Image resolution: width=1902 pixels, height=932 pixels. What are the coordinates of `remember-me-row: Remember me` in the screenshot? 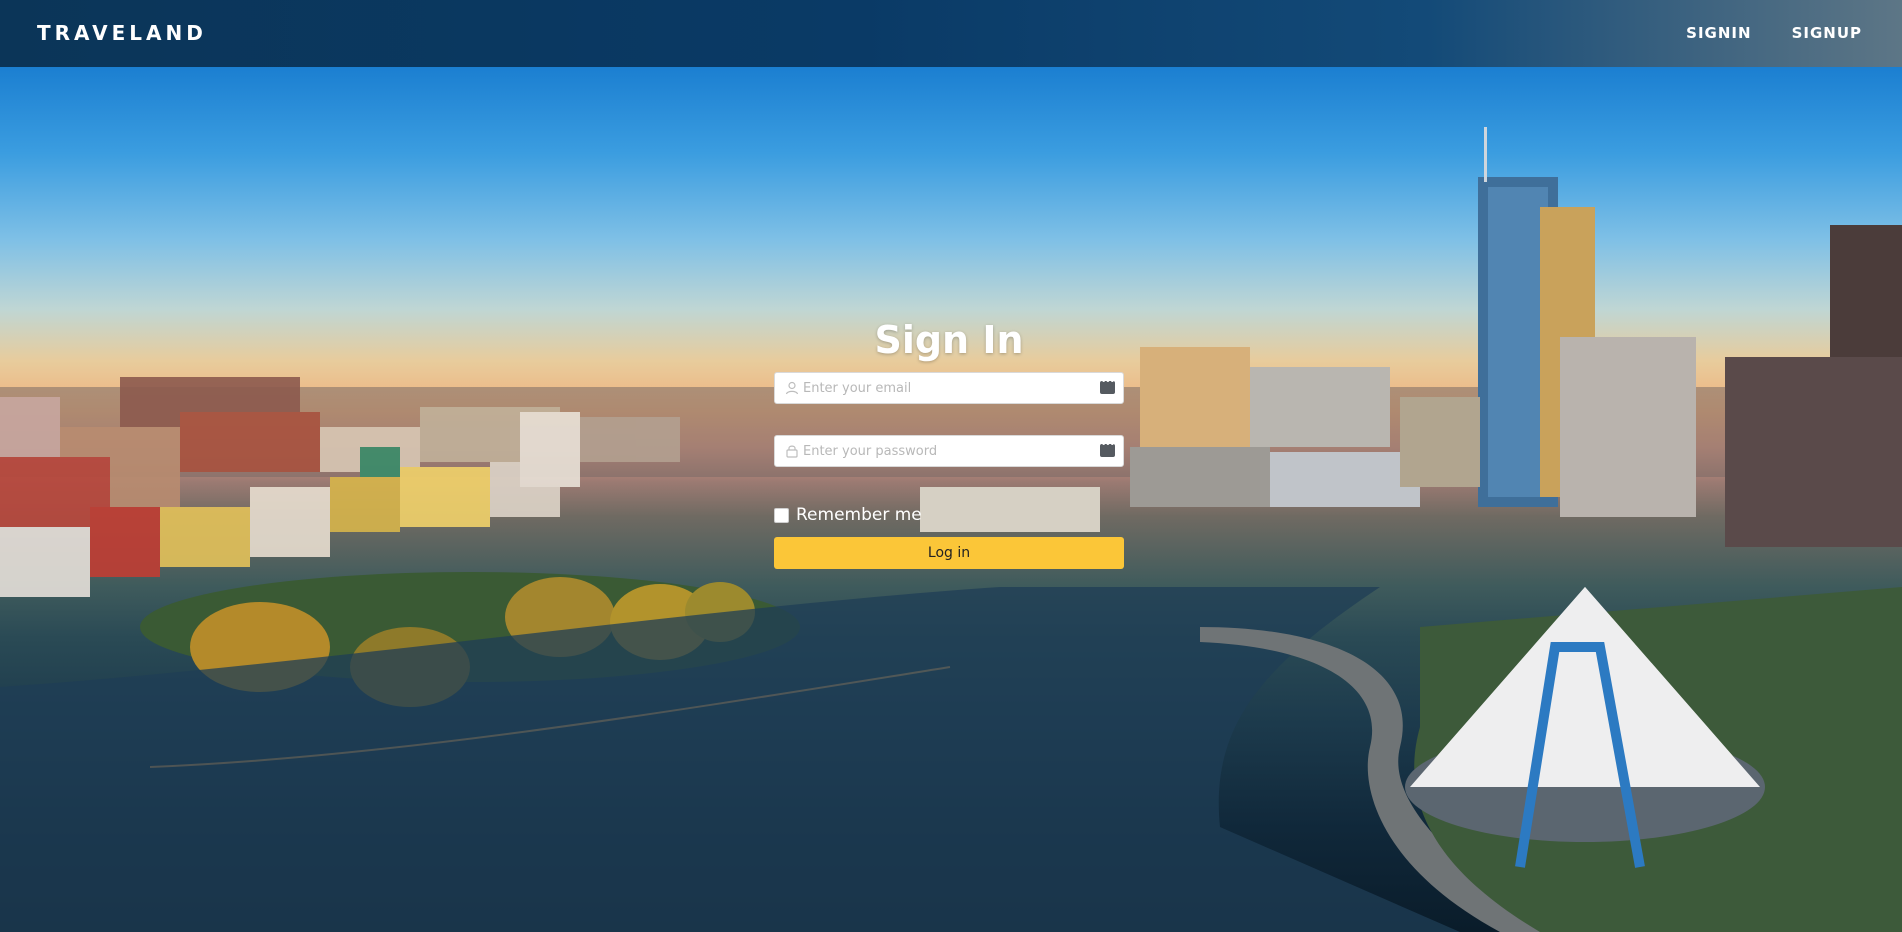 It's located at (949, 515).